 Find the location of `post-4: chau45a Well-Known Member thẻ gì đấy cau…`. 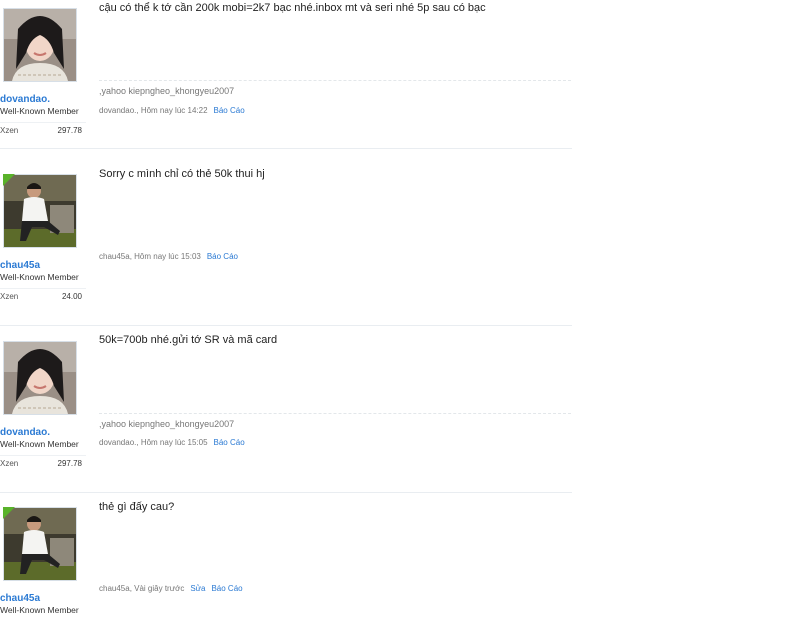

post-4: chau45a Well-Known Member thẻ gì đấy cau… is located at coordinates (286, 559).